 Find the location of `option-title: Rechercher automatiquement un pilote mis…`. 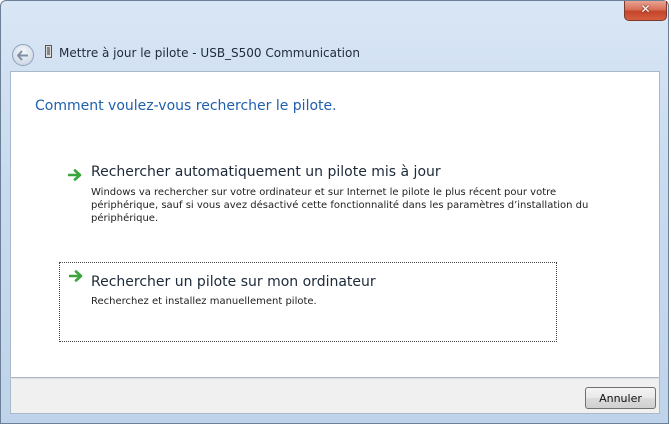

option-title: Rechercher automatiquement un pilote mis… is located at coordinates (266, 172).